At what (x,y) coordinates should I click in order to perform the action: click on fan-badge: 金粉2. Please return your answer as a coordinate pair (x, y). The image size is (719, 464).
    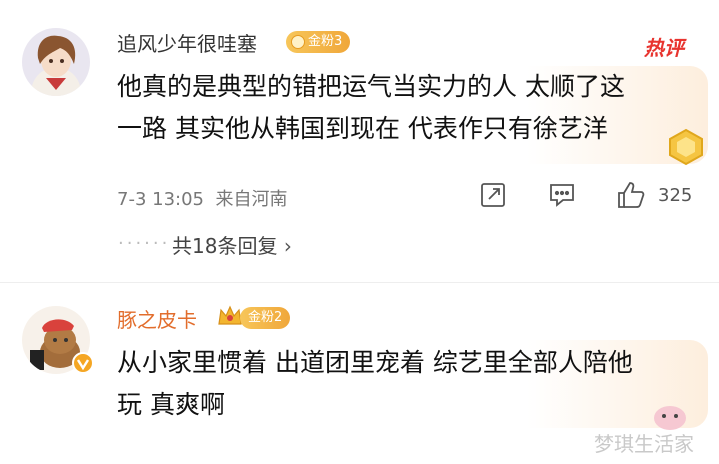
    Looking at the image, I should click on (265, 318).